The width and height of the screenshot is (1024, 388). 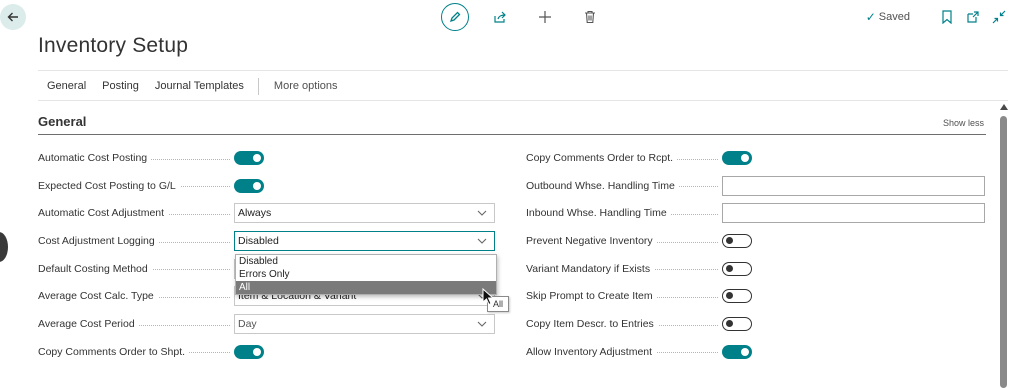 I want to click on dropdown-option-highlighted: All, so click(x=366, y=287).